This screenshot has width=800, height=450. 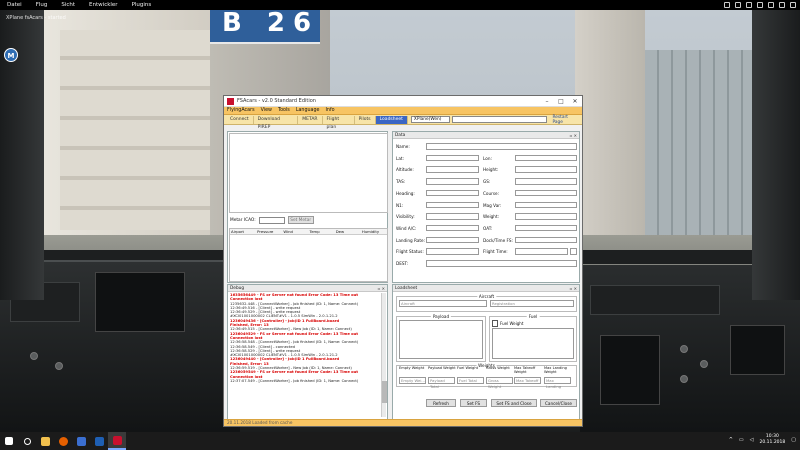 What do you see at coordinates (443, 303) in the screenshot?
I see `aircraft-input: Aircraft` at bounding box center [443, 303].